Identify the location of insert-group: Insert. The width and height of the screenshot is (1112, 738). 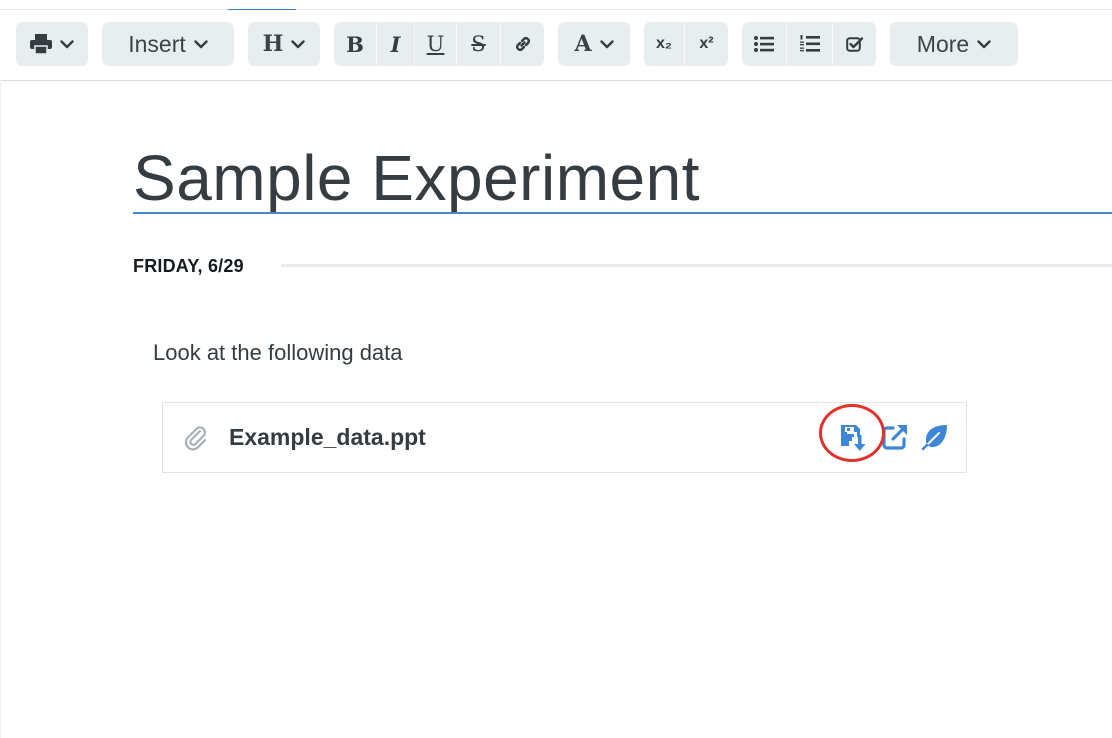
(168, 44).